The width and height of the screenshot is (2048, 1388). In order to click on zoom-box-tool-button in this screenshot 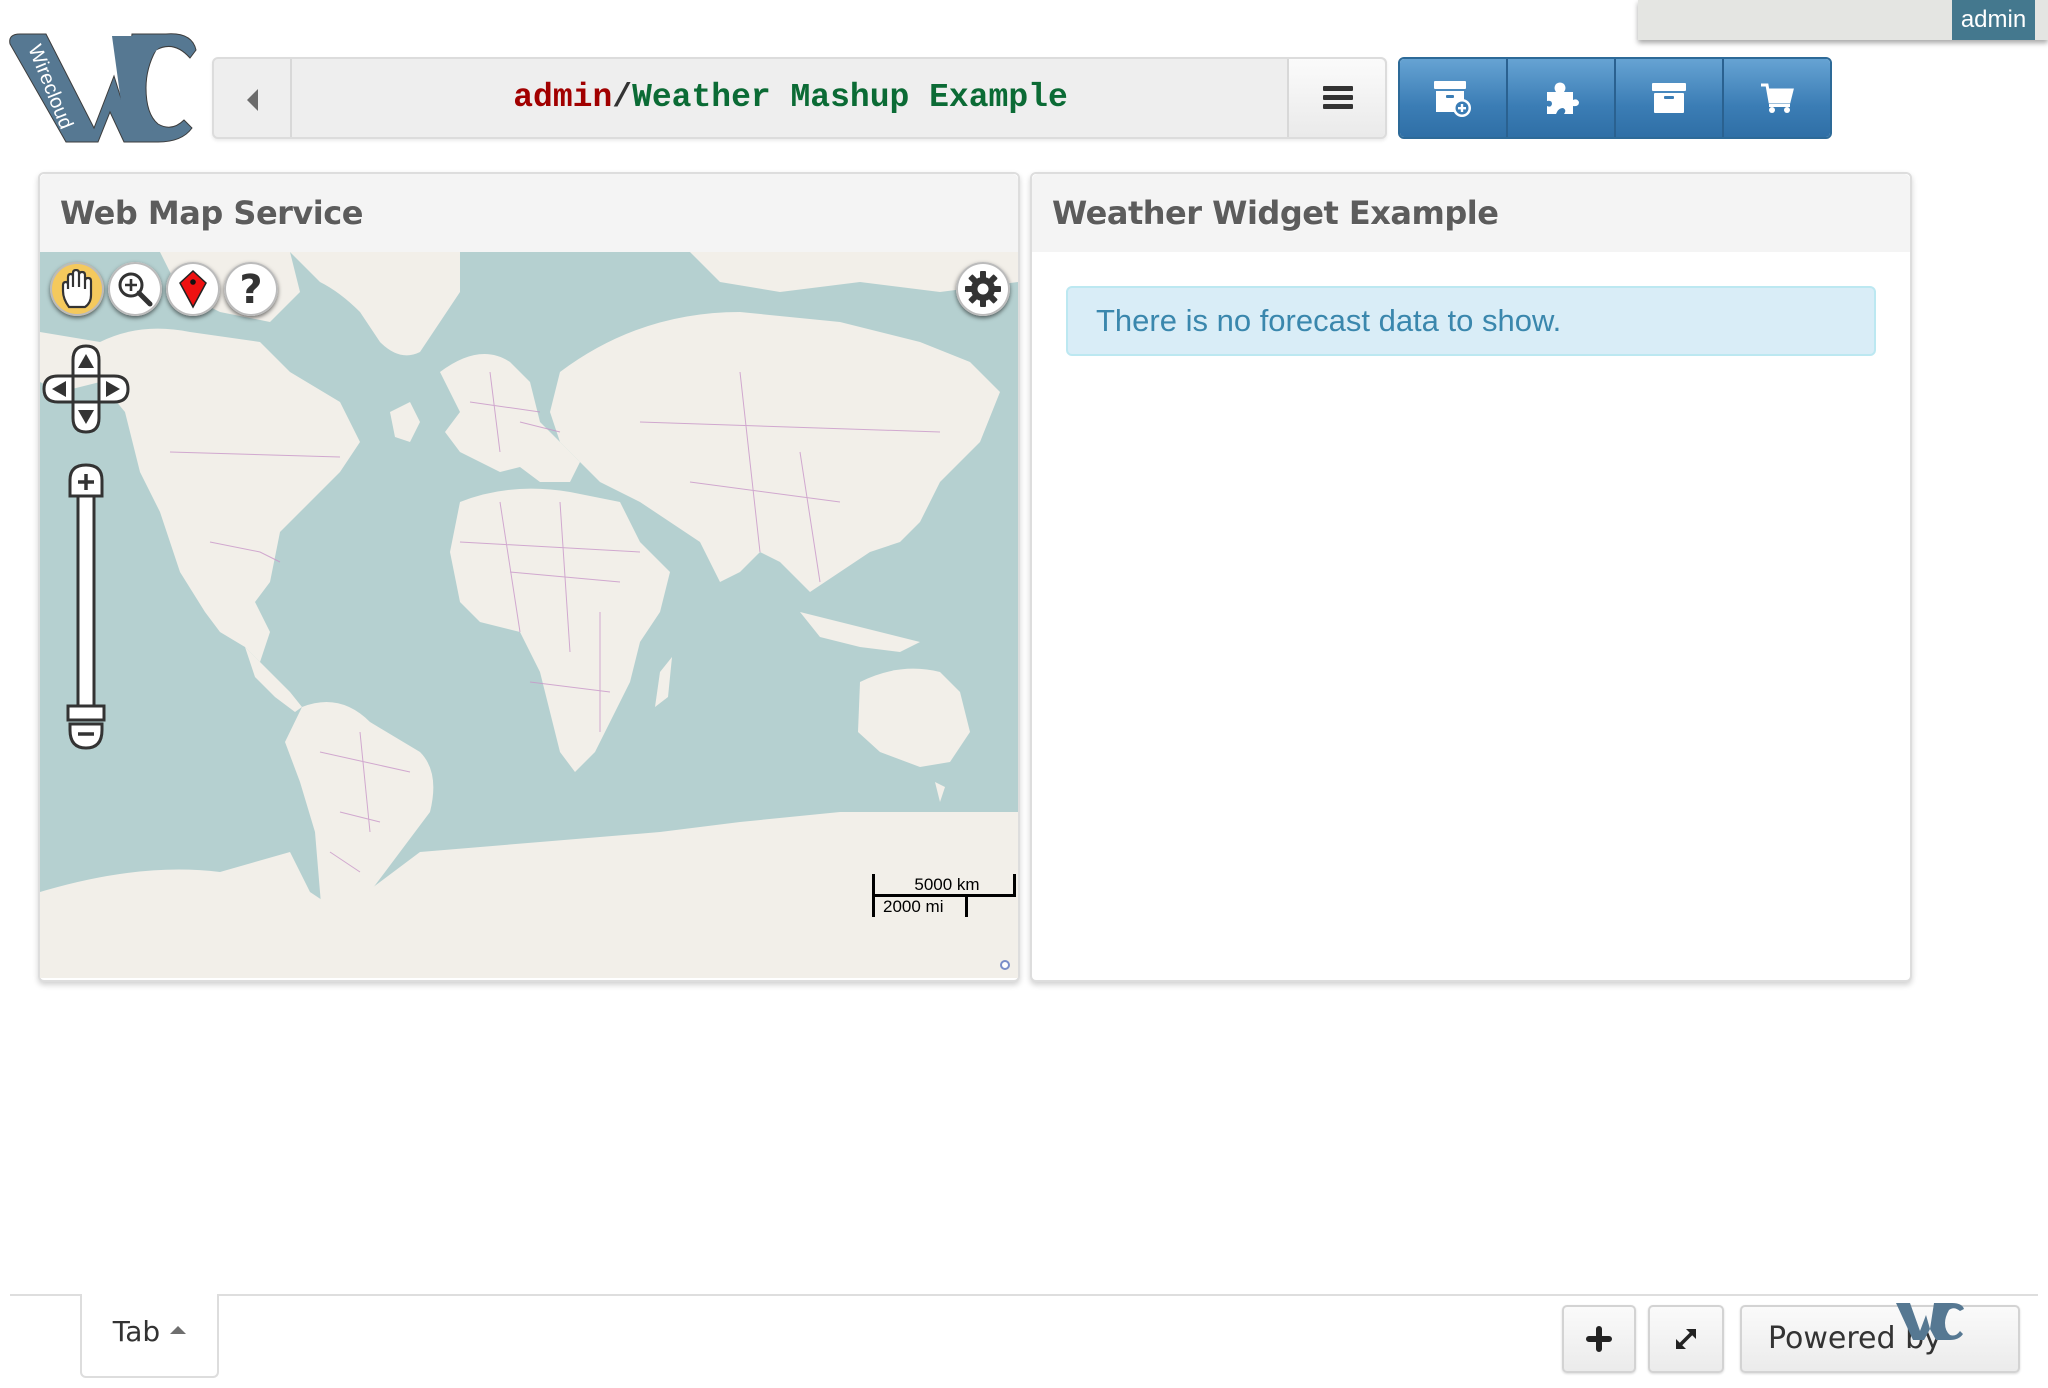, I will do `click(135, 289)`.